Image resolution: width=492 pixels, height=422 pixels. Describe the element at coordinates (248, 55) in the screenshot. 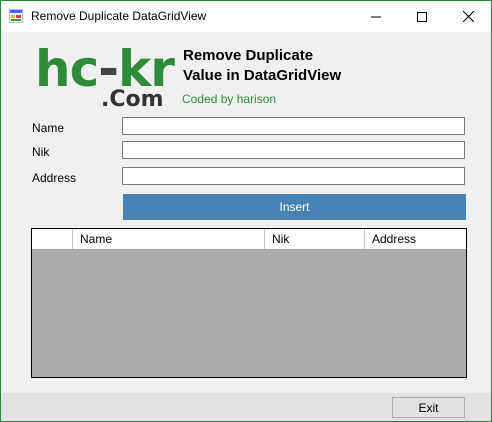

I see `page-title-line1: Remove Duplicate` at that location.